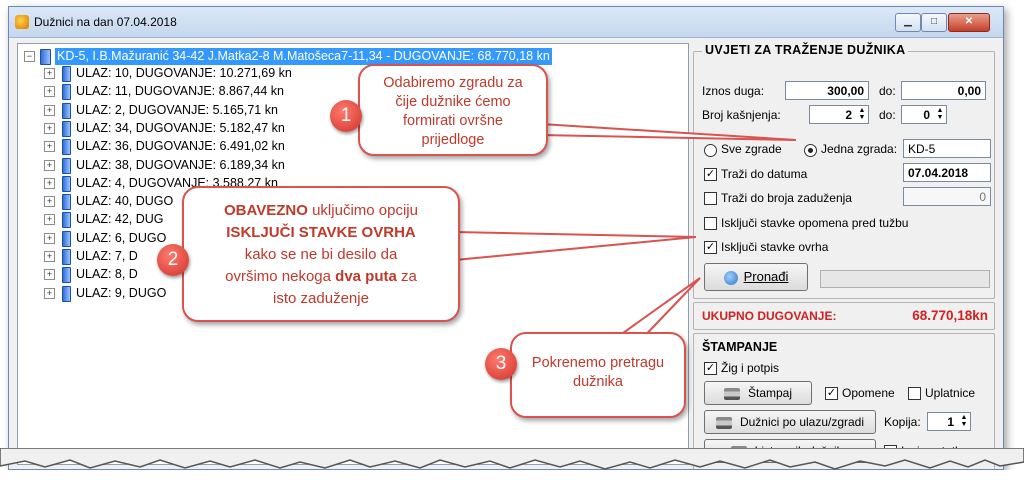  Describe the element at coordinates (362, 210) in the screenshot. I see `callout-2-text-1: uključimo opciju` at that location.